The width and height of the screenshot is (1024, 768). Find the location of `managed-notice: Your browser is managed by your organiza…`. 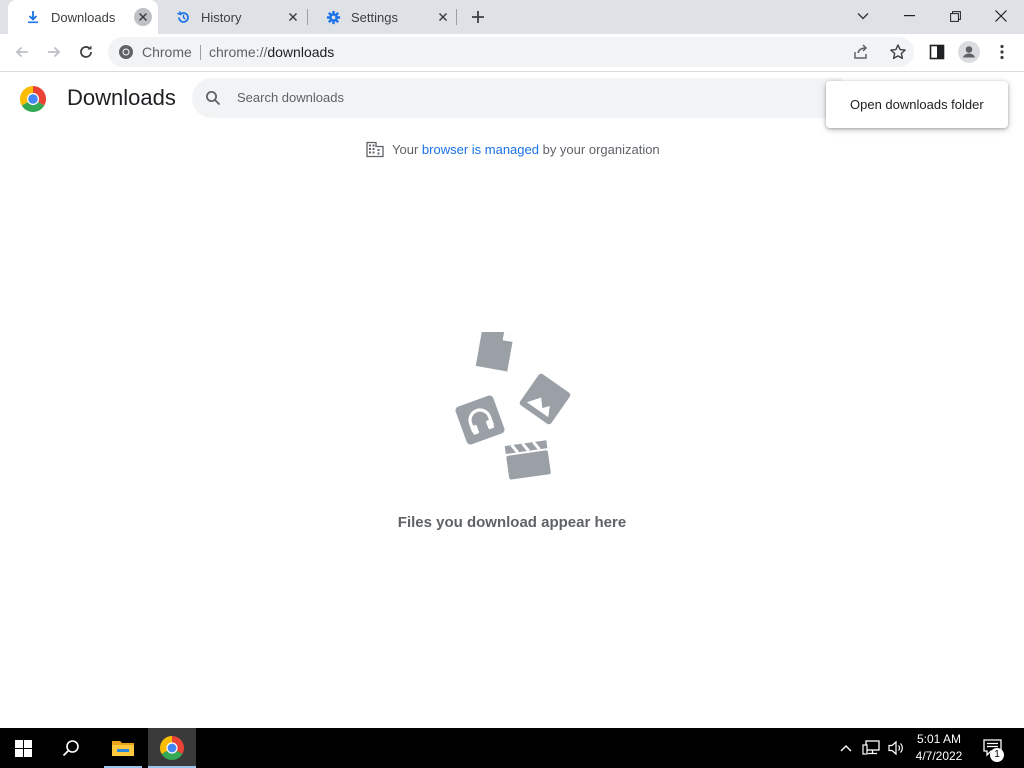

managed-notice: Your browser is managed by your organiza… is located at coordinates (513, 149).